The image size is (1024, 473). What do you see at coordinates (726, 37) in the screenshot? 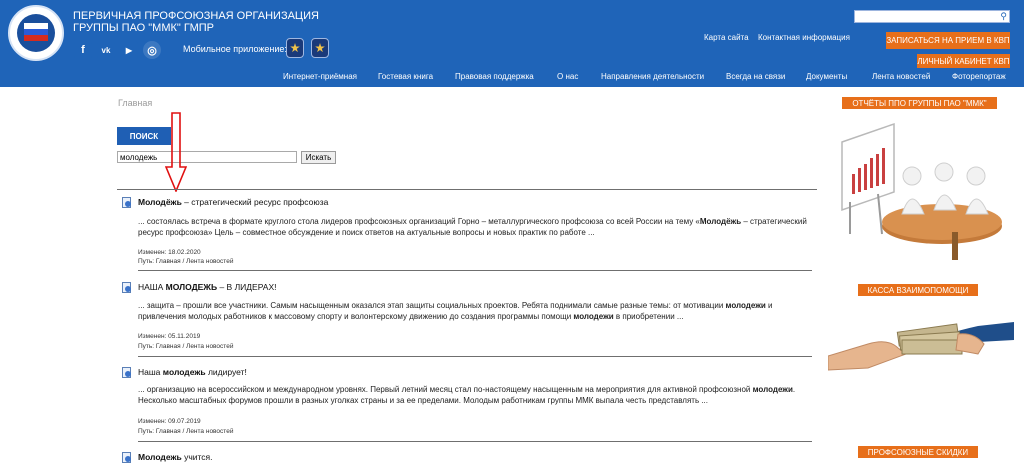
I see `sitemap-link: Карта сайта` at bounding box center [726, 37].